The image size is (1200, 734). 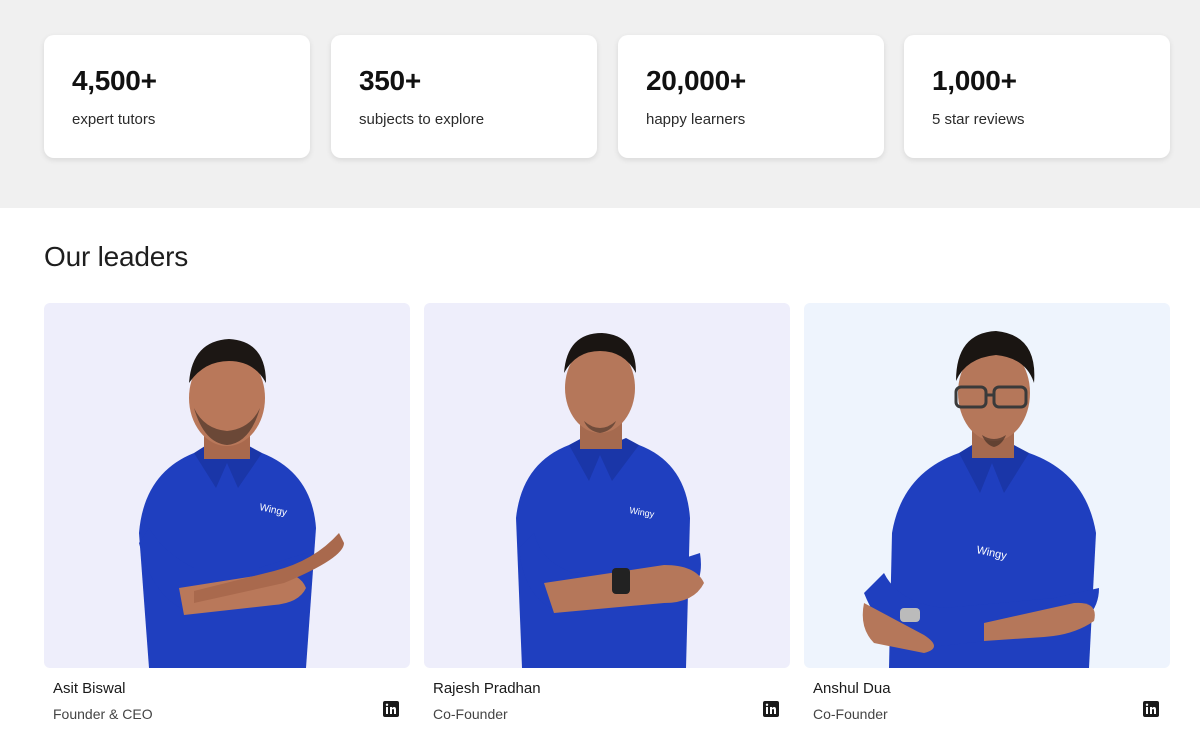 What do you see at coordinates (89, 688) in the screenshot?
I see `leader-name: Asit Biswal` at bounding box center [89, 688].